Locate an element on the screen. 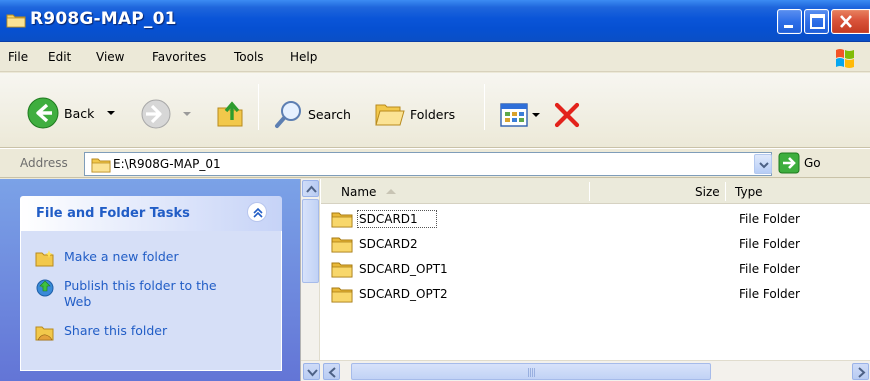 The width and height of the screenshot is (870, 381). task-make-new-folder: Make a new folder is located at coordinates (107, 258).